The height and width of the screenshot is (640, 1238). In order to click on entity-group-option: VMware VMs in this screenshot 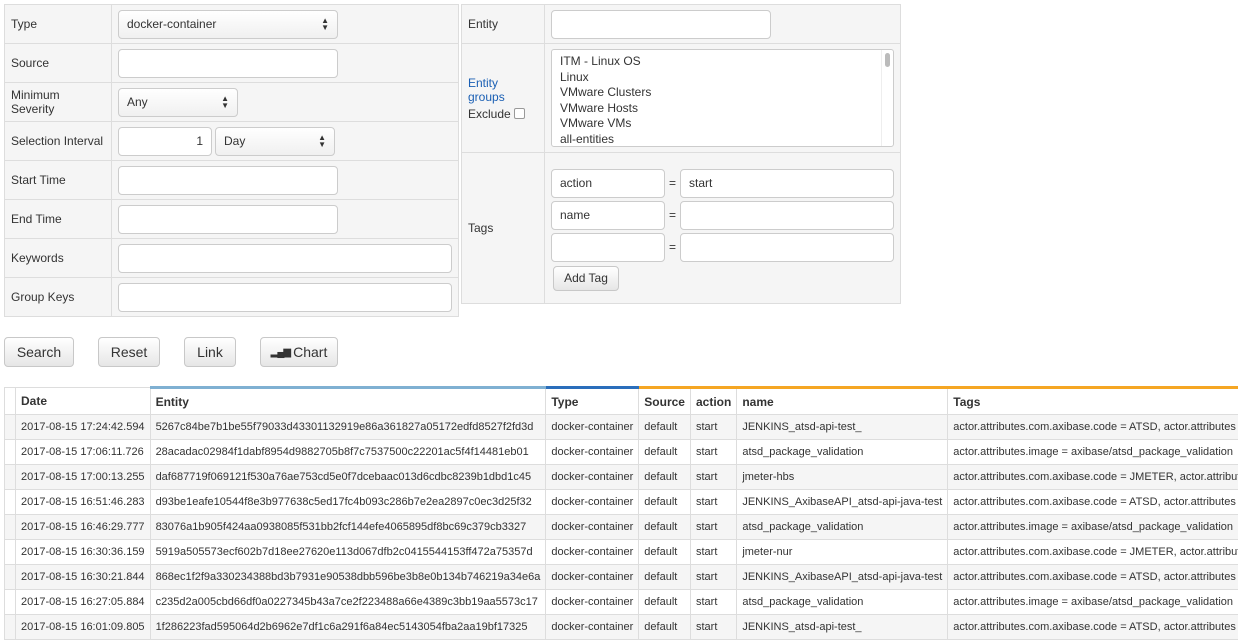, I will do `click(722, 124)`.